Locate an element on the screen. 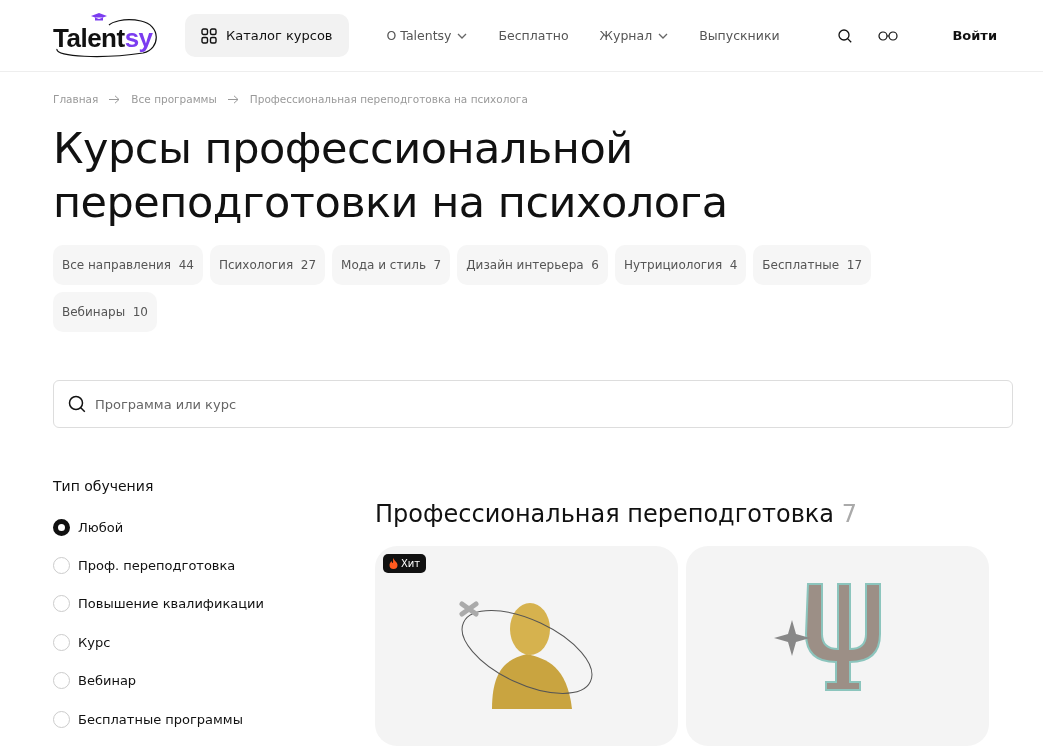  radio-button is located at coordinates (61, 527).